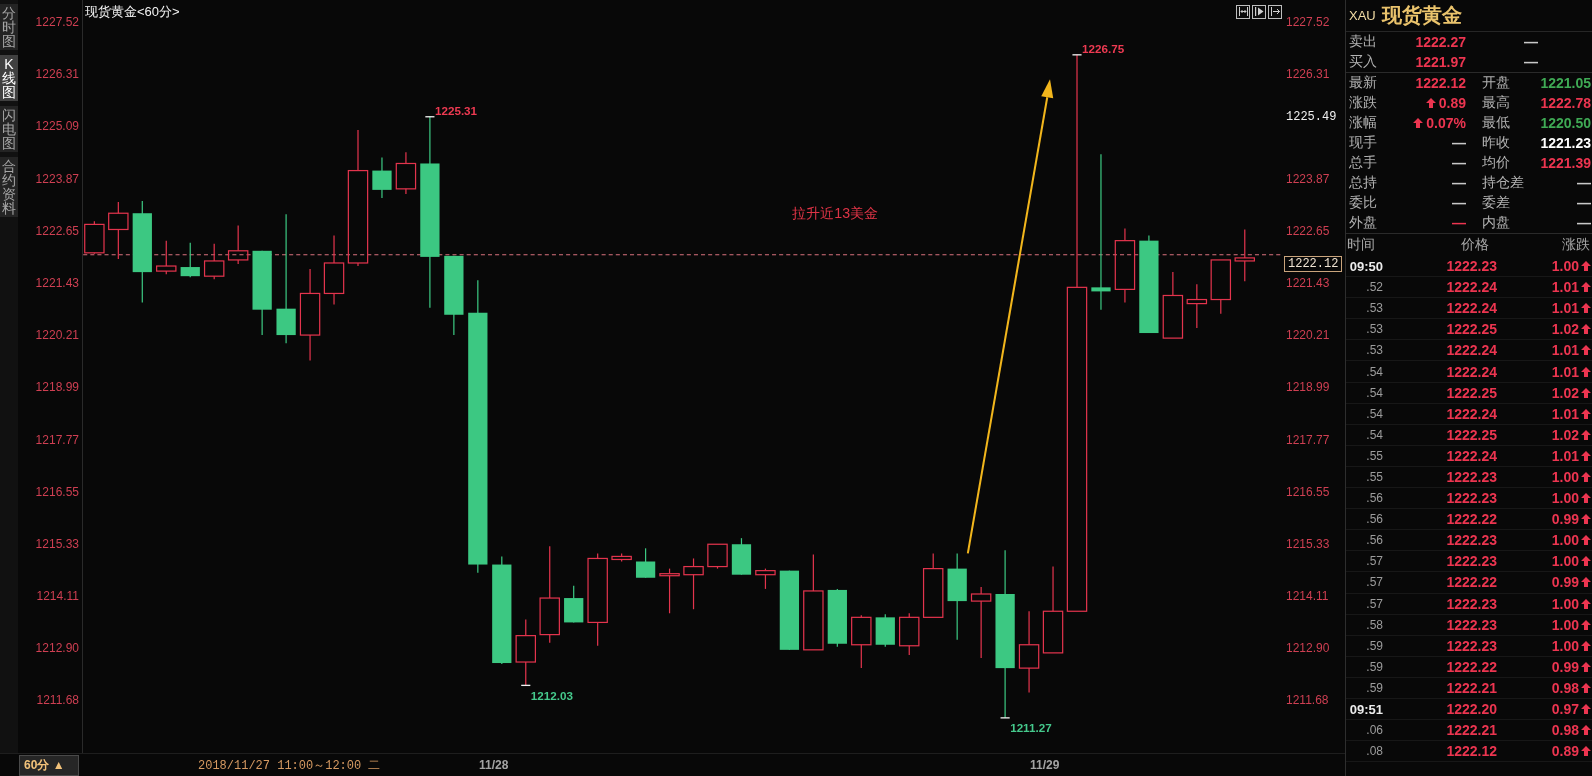  Describe the element at coordinates (1374, 645) in the screenshot. I see `tick-time: .59` at that location.